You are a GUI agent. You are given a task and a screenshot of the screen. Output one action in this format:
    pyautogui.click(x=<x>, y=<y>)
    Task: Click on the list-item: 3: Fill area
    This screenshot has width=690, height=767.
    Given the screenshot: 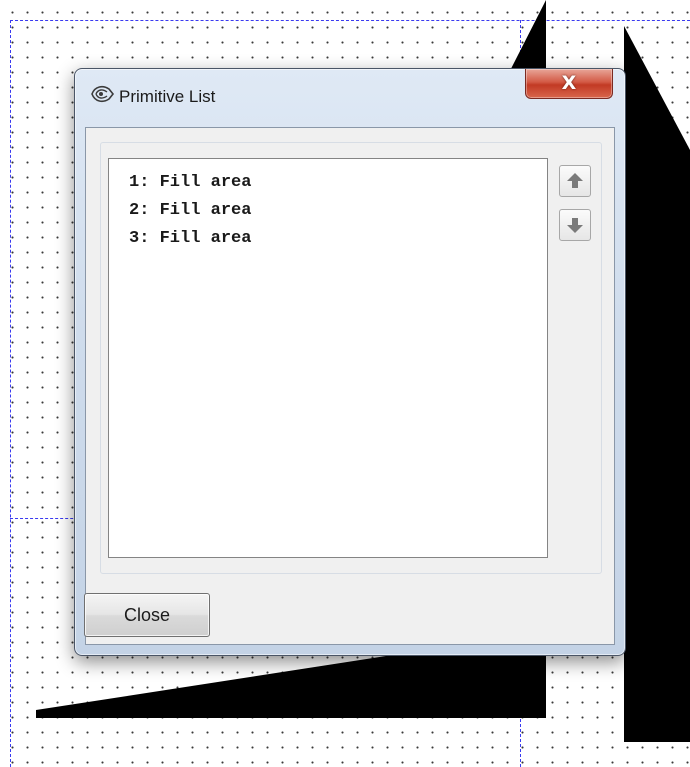 What is the action you would take?
    pyautogui.click(x=338, y=239)
    